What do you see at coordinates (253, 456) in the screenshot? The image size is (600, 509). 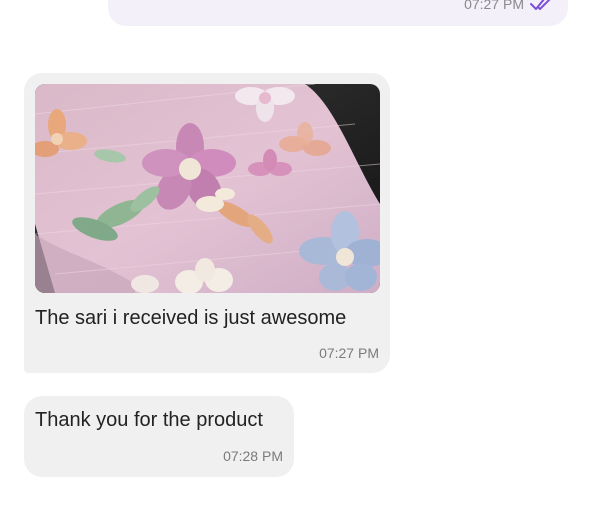 I see `message-time: 07:28 PM` at bounding box center [253, 456].